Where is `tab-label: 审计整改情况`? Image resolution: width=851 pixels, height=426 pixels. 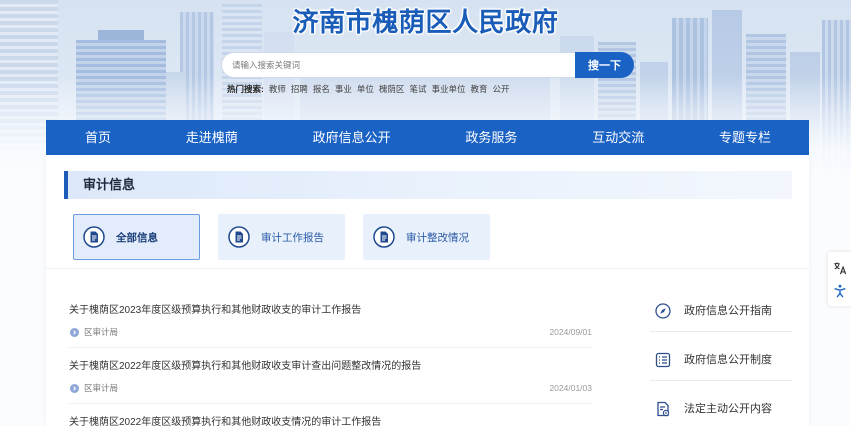 tab-label: 审计整改情况 is located at coordinates (437, 237).